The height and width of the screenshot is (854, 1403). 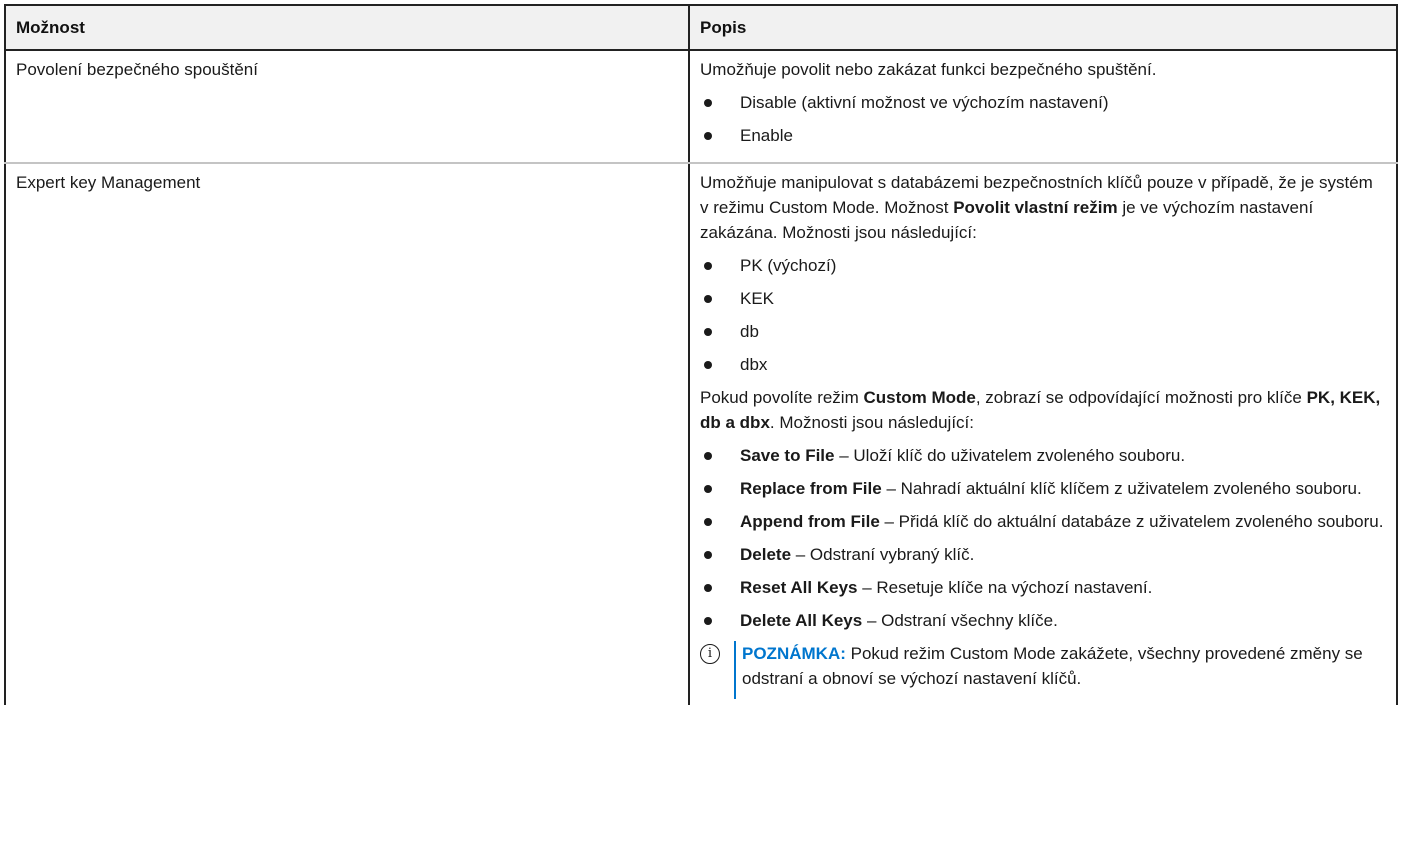 What do you see at coordinates (794, 653) in the screenshot?
I see `note-label: POZNÁMKA:` at bounding box center [794, 653].